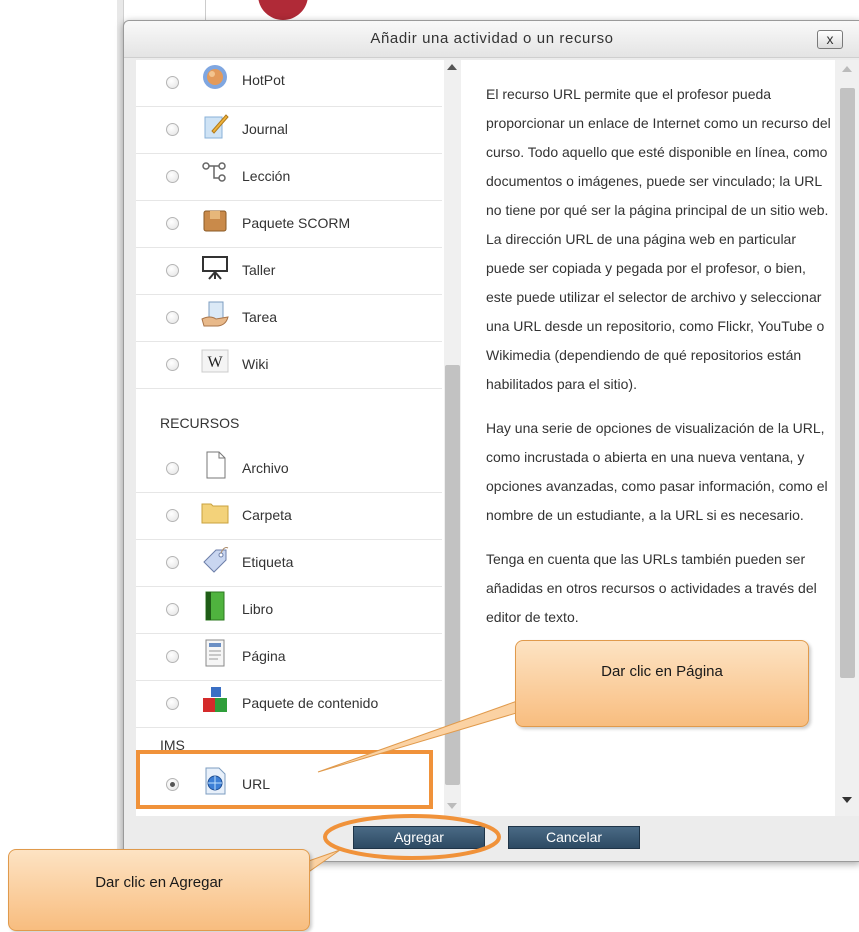 The image size is (859, 932). I want to click on annotation-overlay, so click(348, 789).